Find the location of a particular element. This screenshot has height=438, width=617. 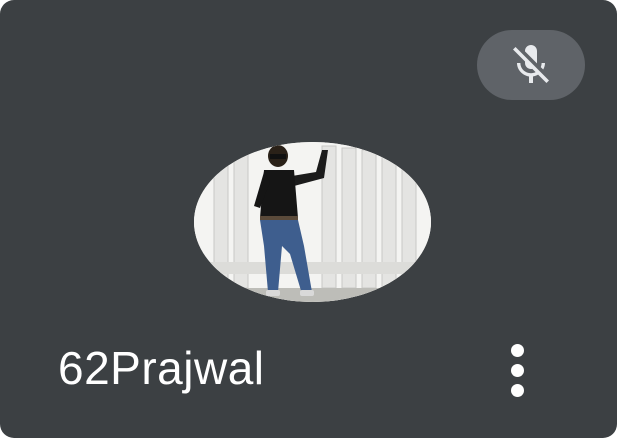

mic-muted-indicator is located at coordinates (531, 65).